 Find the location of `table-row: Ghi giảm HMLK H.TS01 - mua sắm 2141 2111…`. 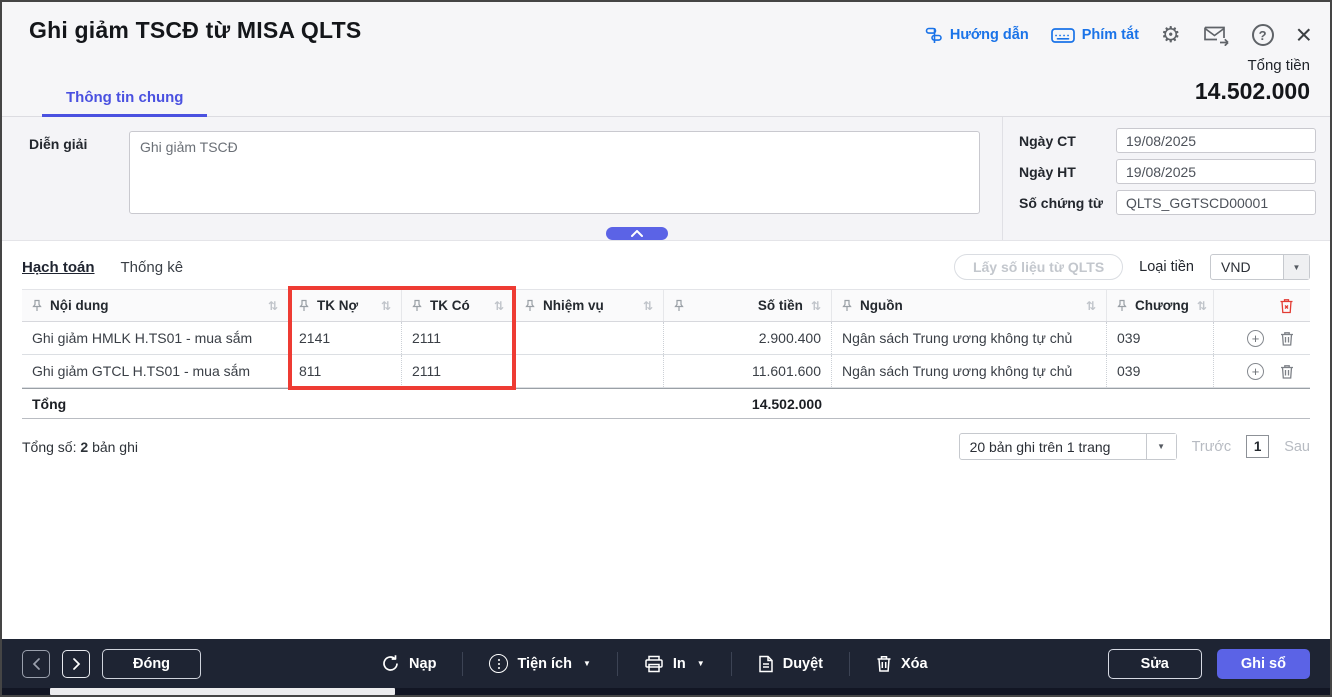

table-row: Ghi giảm HMLK H.TS01 - mua sắm 2141 2111… is located at coordinates (666, 338).